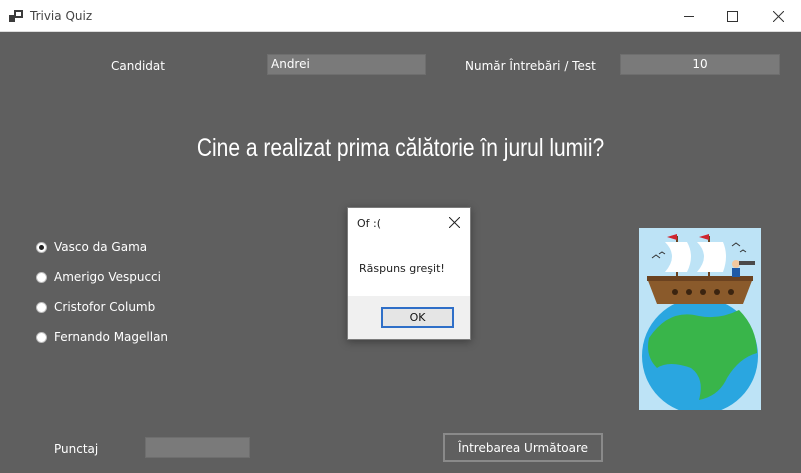  What do you see at coordinates (111, 337) in the screenshot?
I see `option-label: Fernando Magellan` at bounding box center [111, 337].